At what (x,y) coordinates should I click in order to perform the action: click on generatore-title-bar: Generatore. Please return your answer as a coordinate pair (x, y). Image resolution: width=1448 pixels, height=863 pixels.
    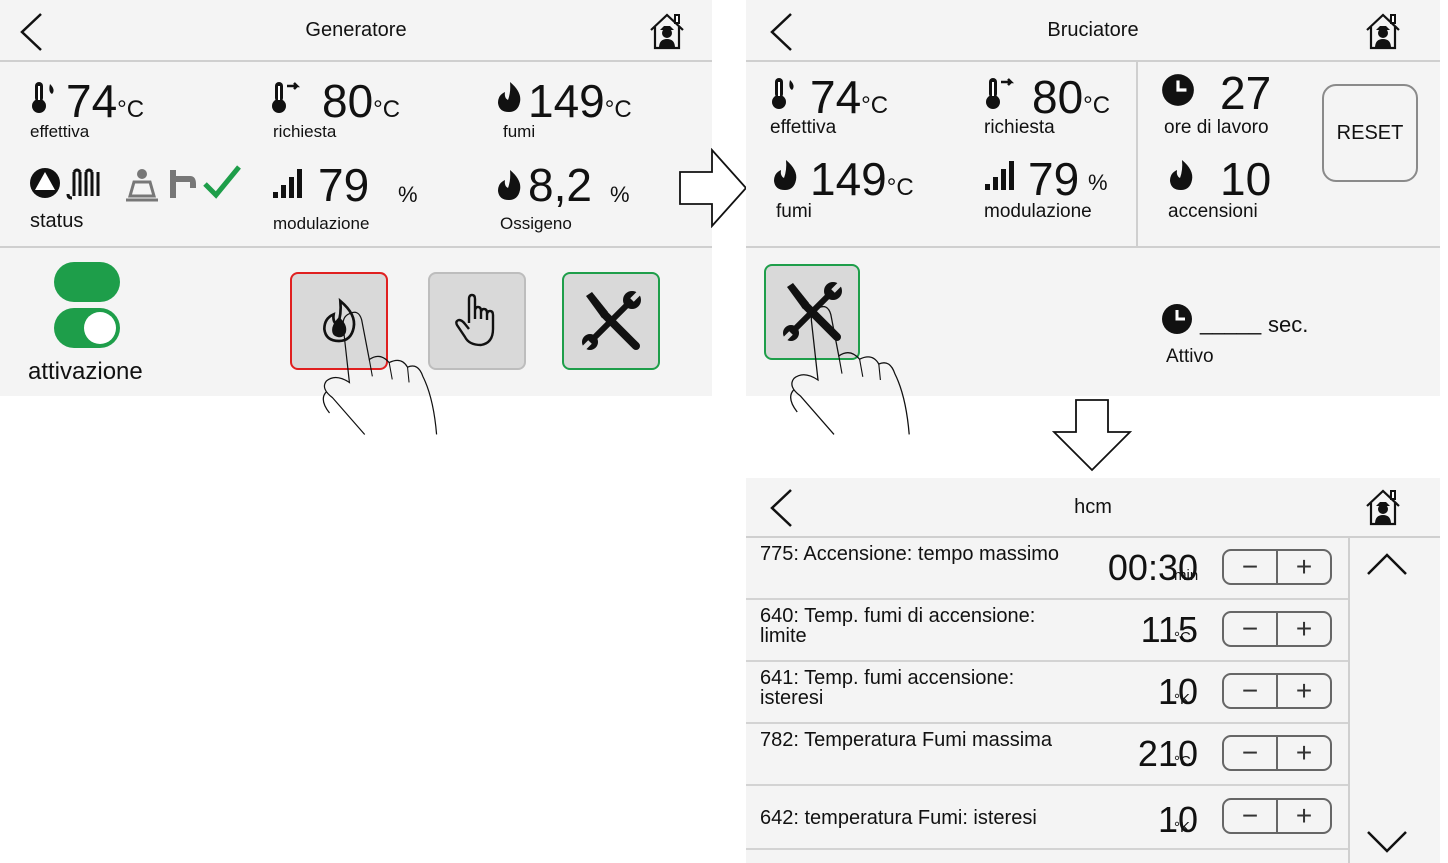
    Looking at the image, I should click on (356, 31).